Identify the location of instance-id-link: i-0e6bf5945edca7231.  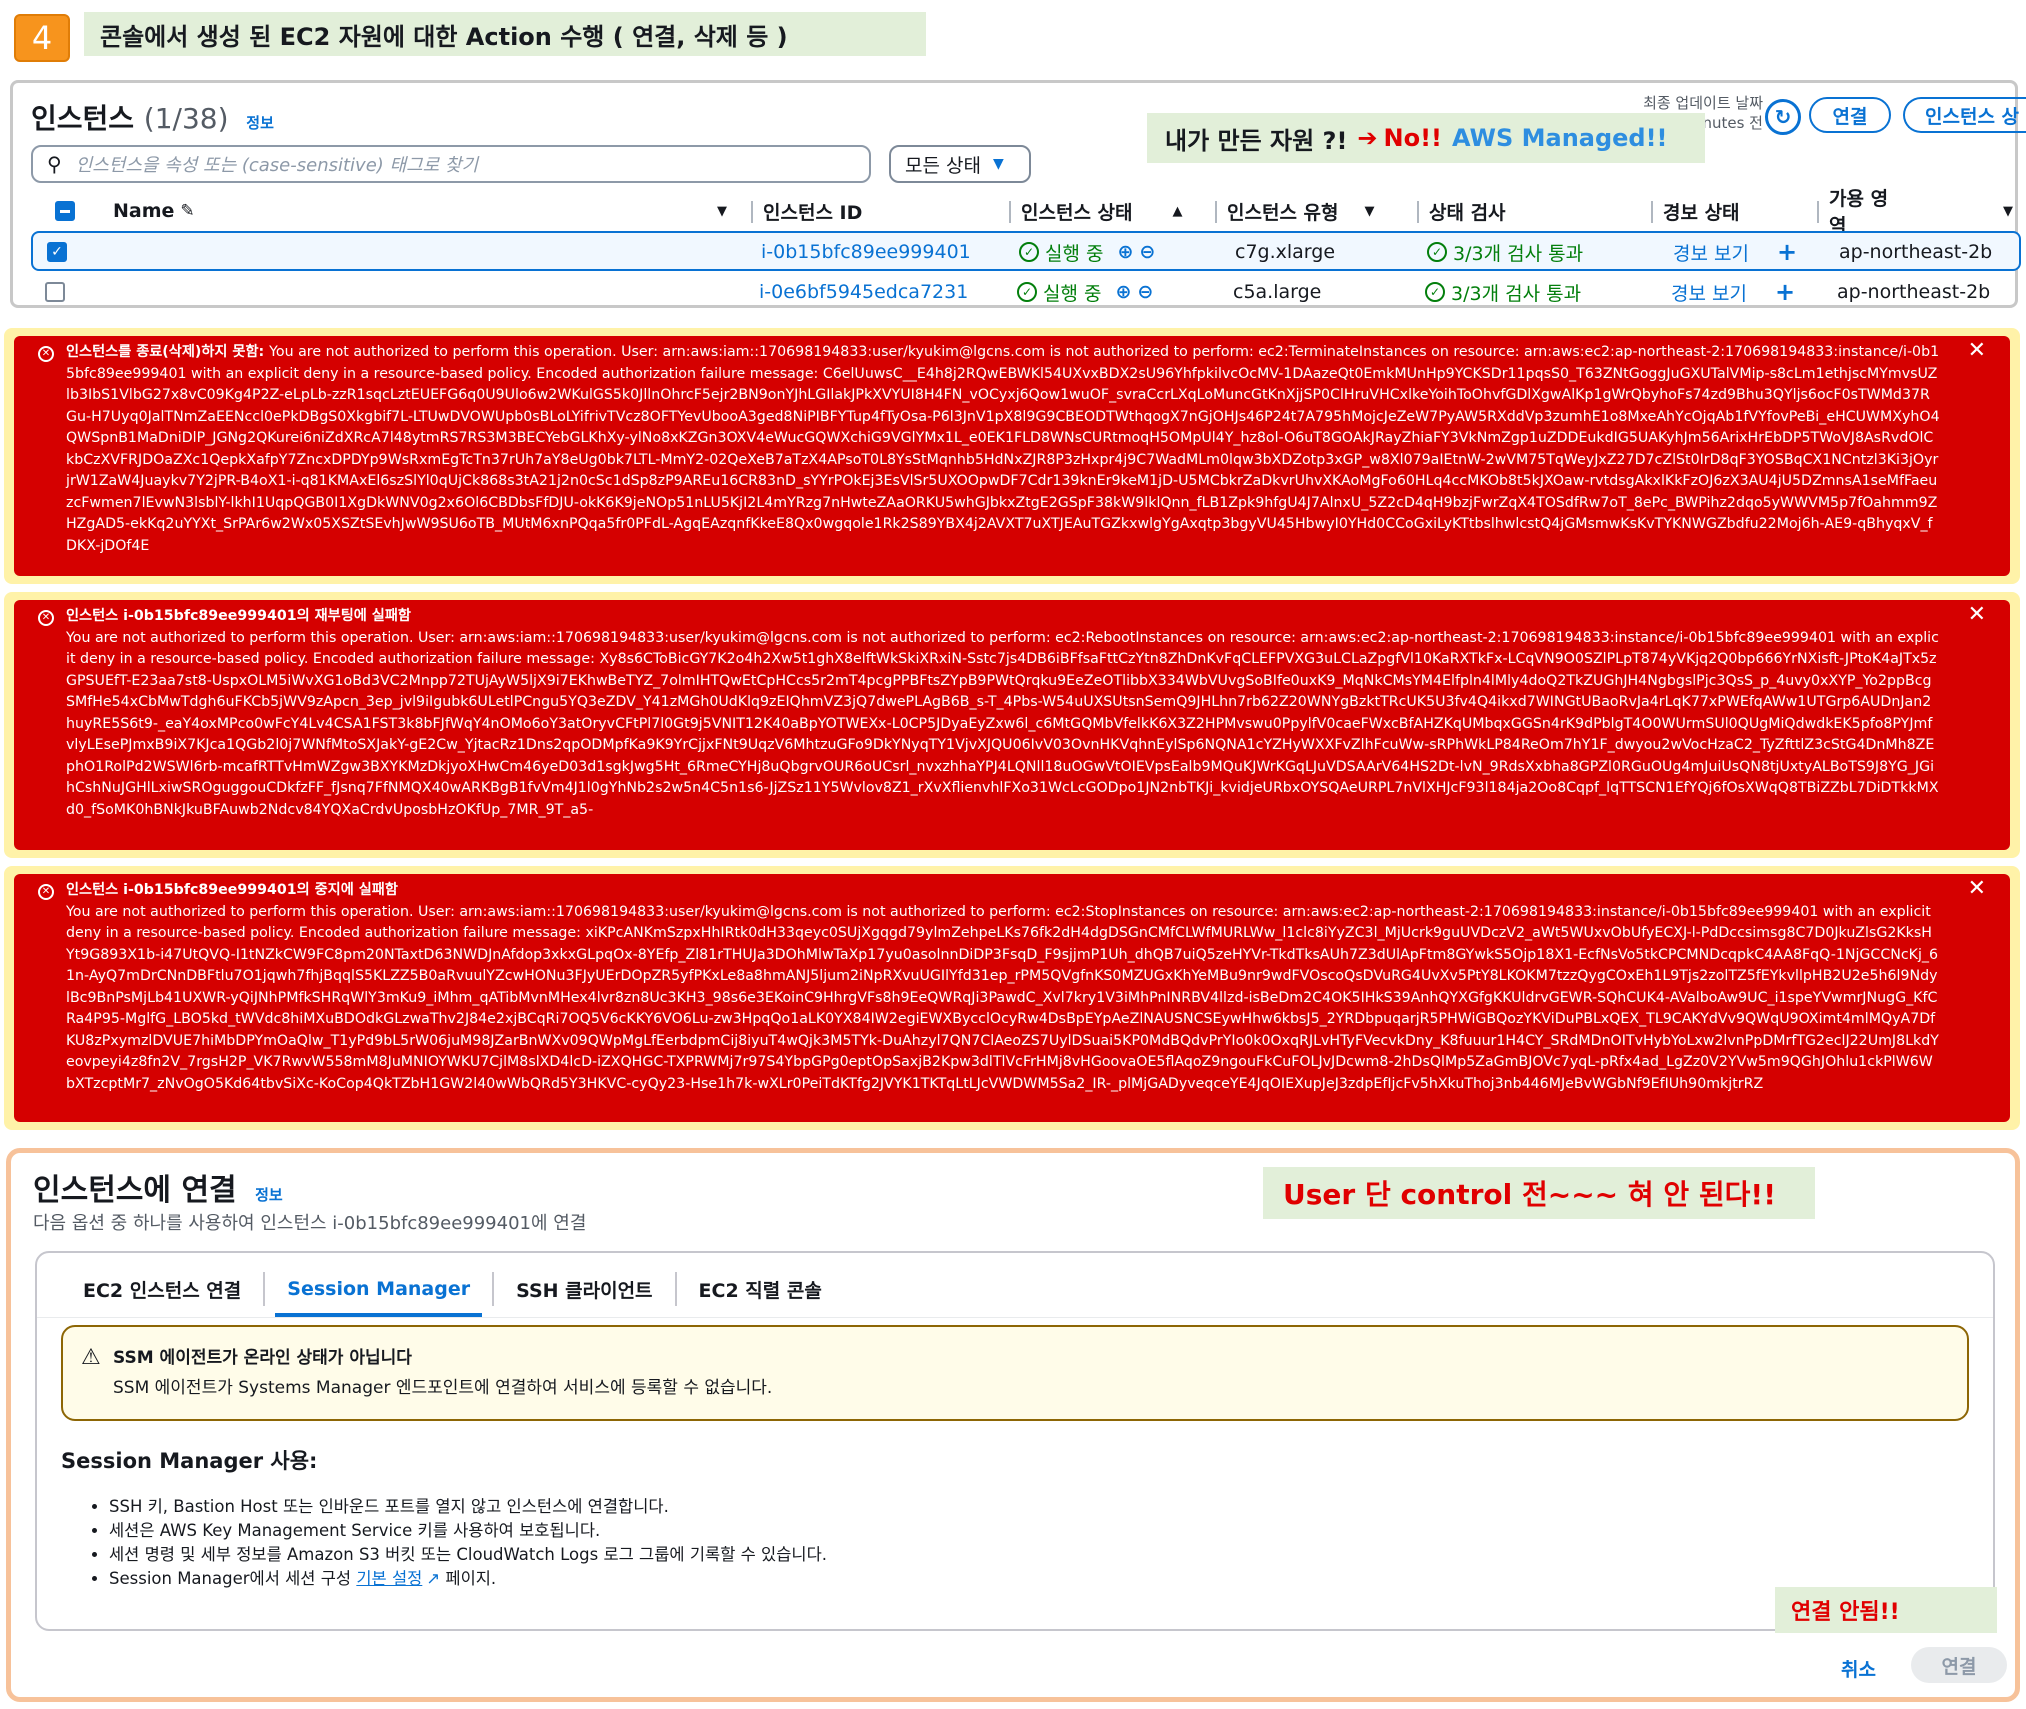
(863, 292).